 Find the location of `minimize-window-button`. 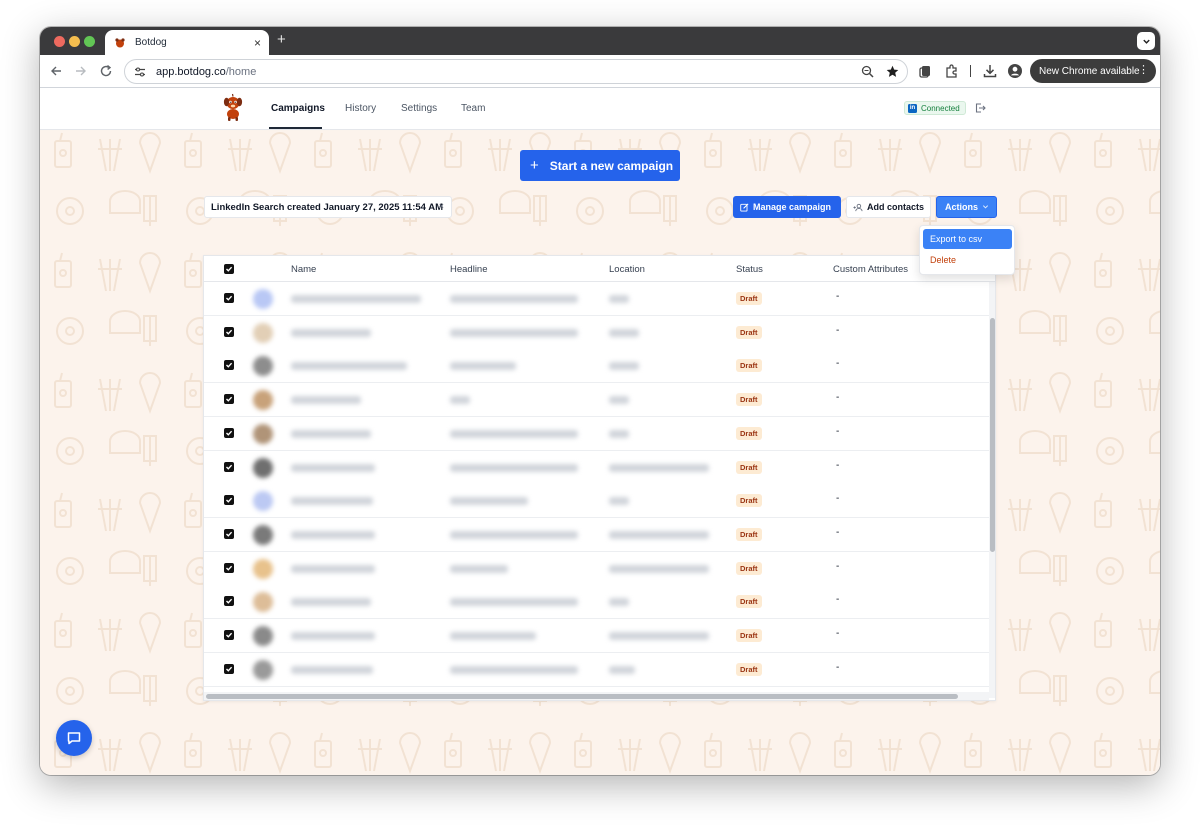

minimize-window-button is located at coordinates (74, 41).